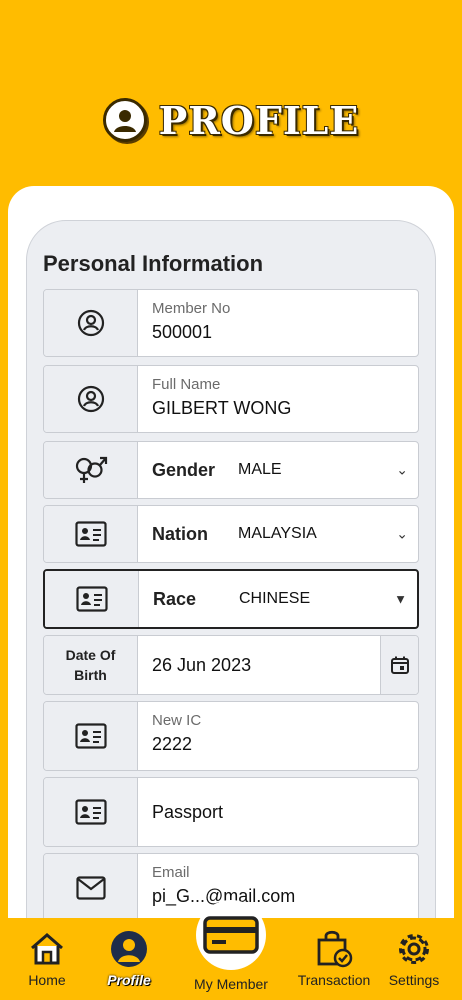 This screenshot has height=1000, width=462. I want to click on member-card-icon, so click(231, 935).